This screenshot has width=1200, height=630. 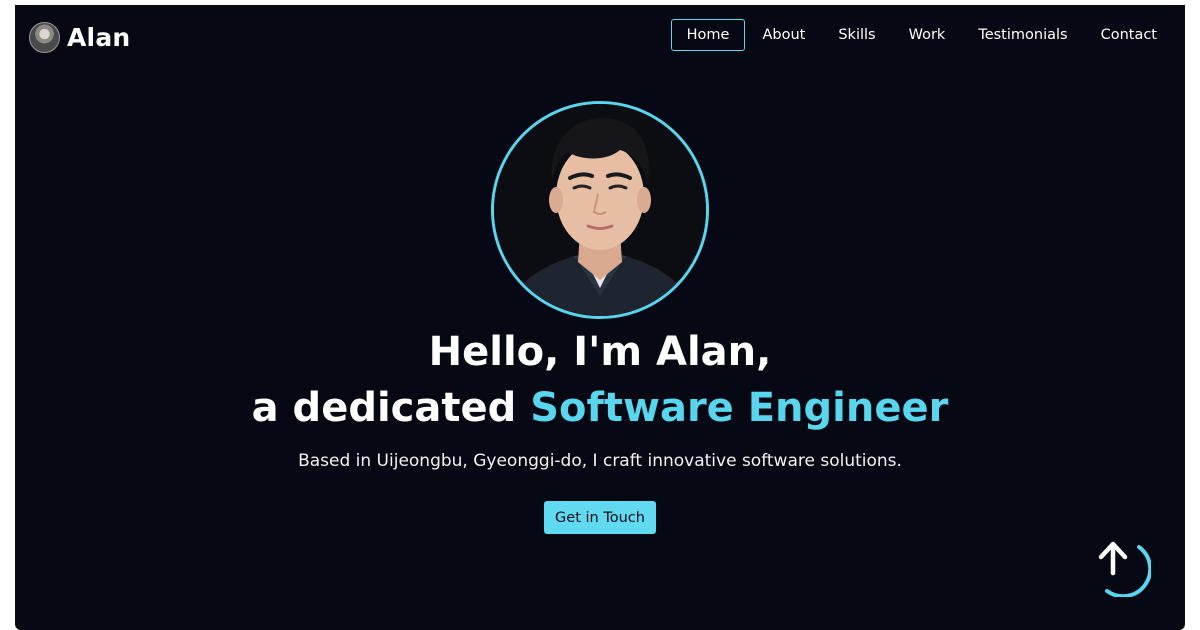 I want to click on hero-heading-line2: a dedicated Software Engineer, so click(x=600, y=408).